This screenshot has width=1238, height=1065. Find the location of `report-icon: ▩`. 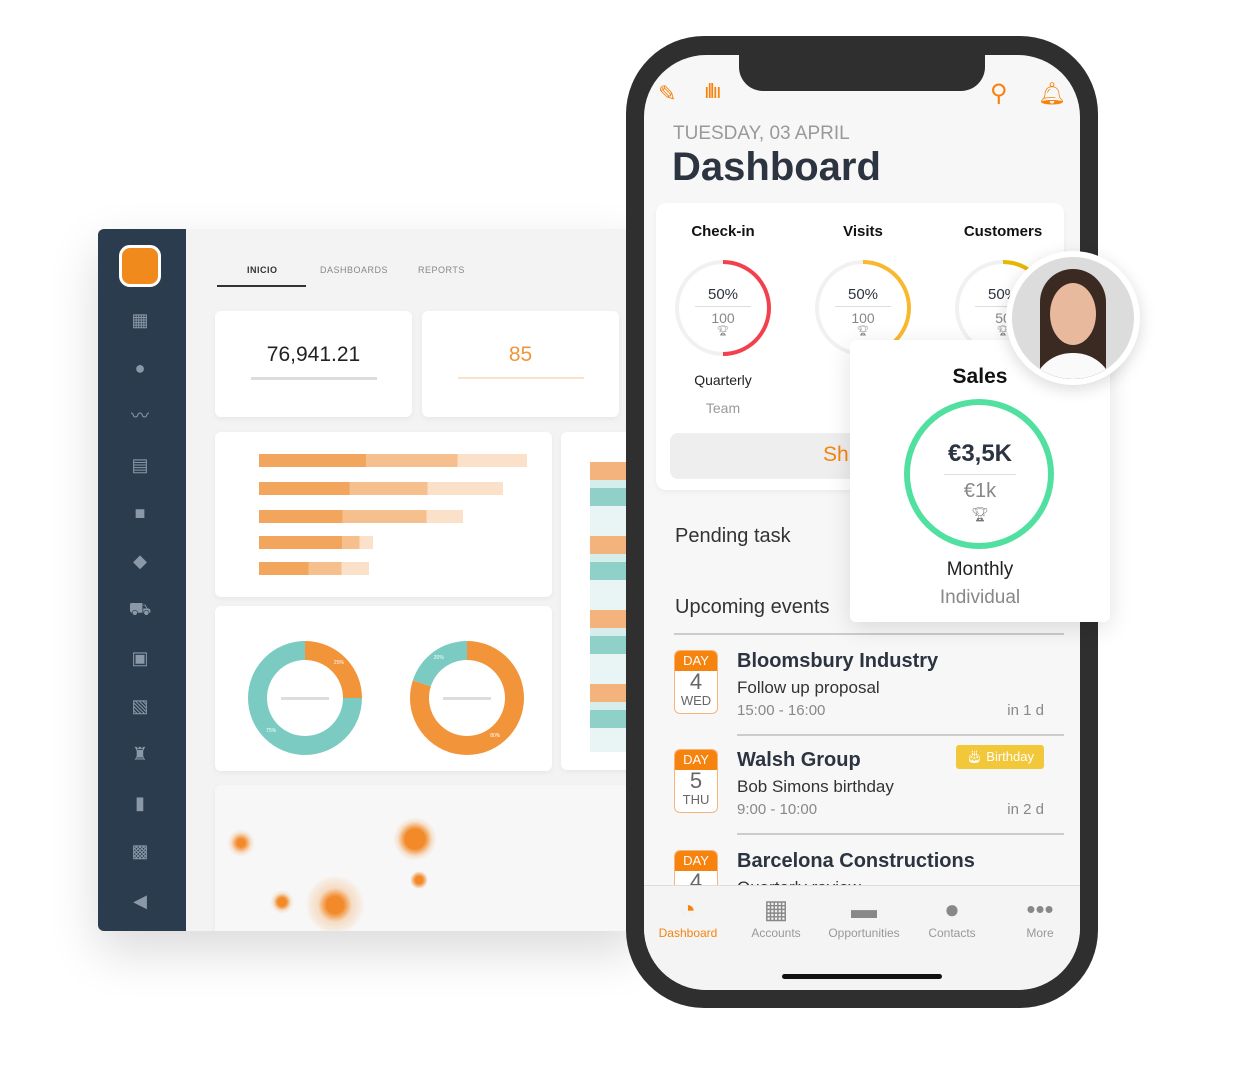

report-icon: ▩ is located at coordinates (140, 851).